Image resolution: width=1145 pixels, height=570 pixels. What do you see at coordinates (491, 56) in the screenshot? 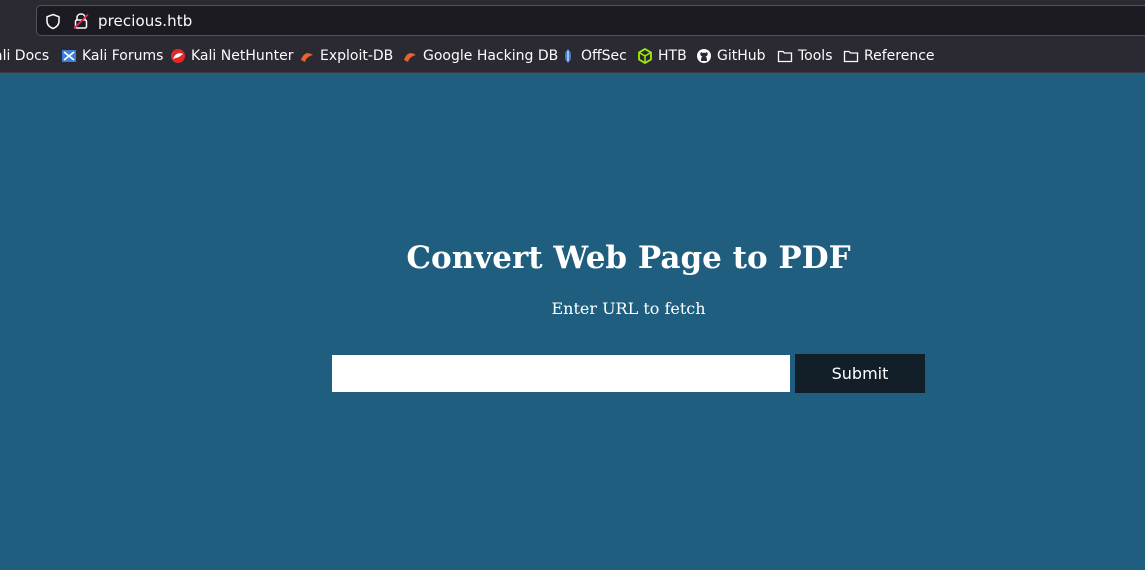
I see `bookmark-label: Google Hacking DB` at bounding box center [491, 56].